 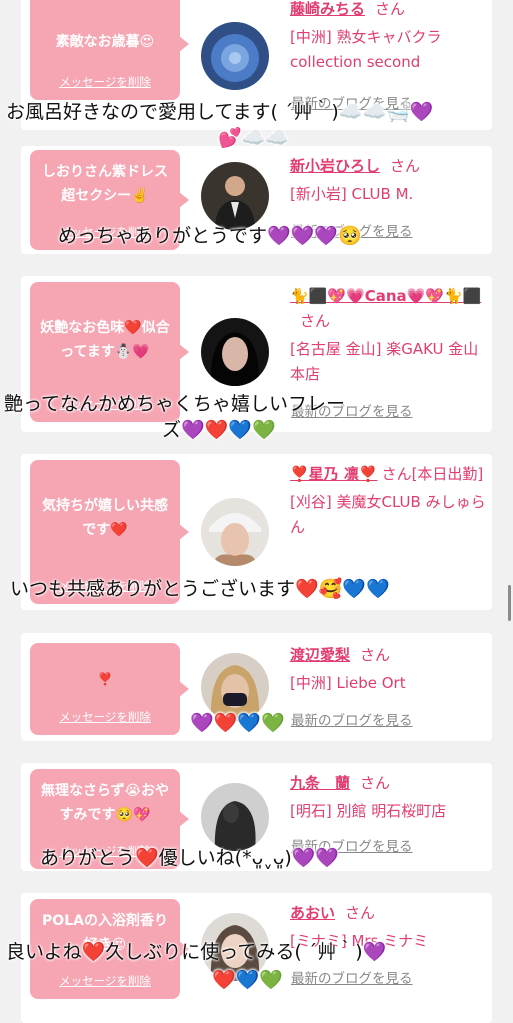 I want to click on message-text: ❣️, so click(x=105, y=679).